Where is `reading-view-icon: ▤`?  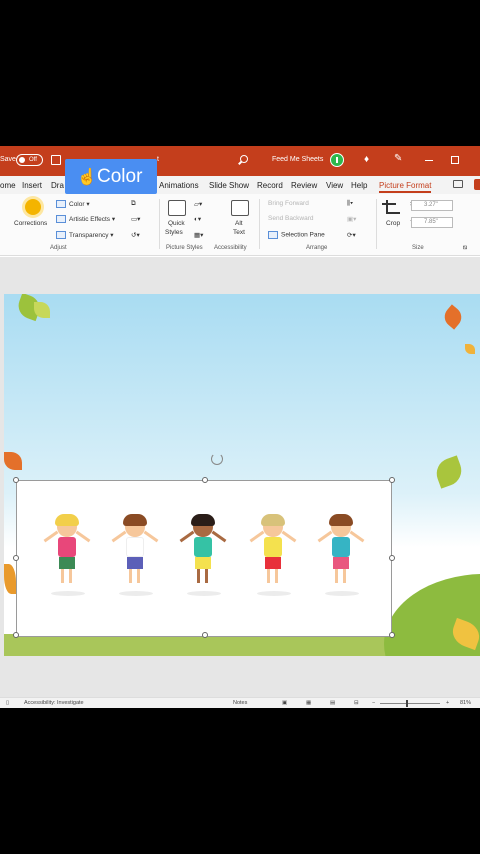
reading-view-icon: ▤ is located at coordinates (332, 703).